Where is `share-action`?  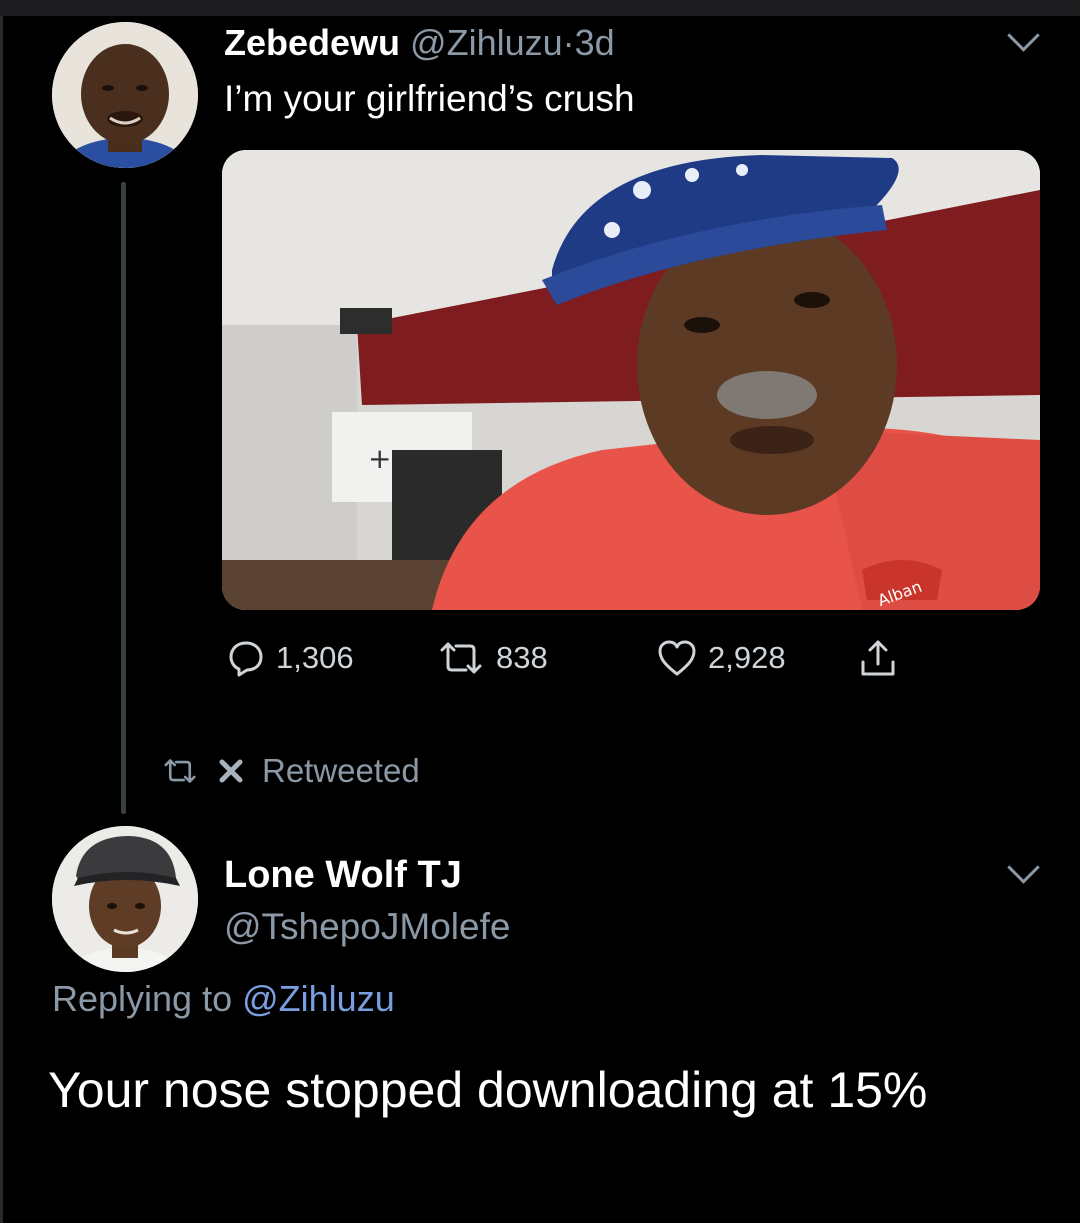 share-action is located at coordinates (878, 659).